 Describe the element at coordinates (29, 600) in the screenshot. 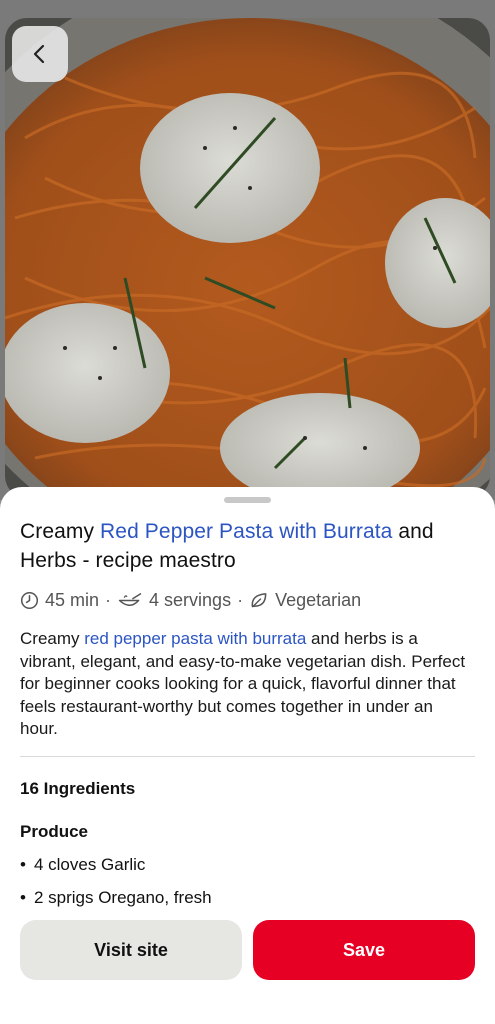

I see `clock-icon` at that location.